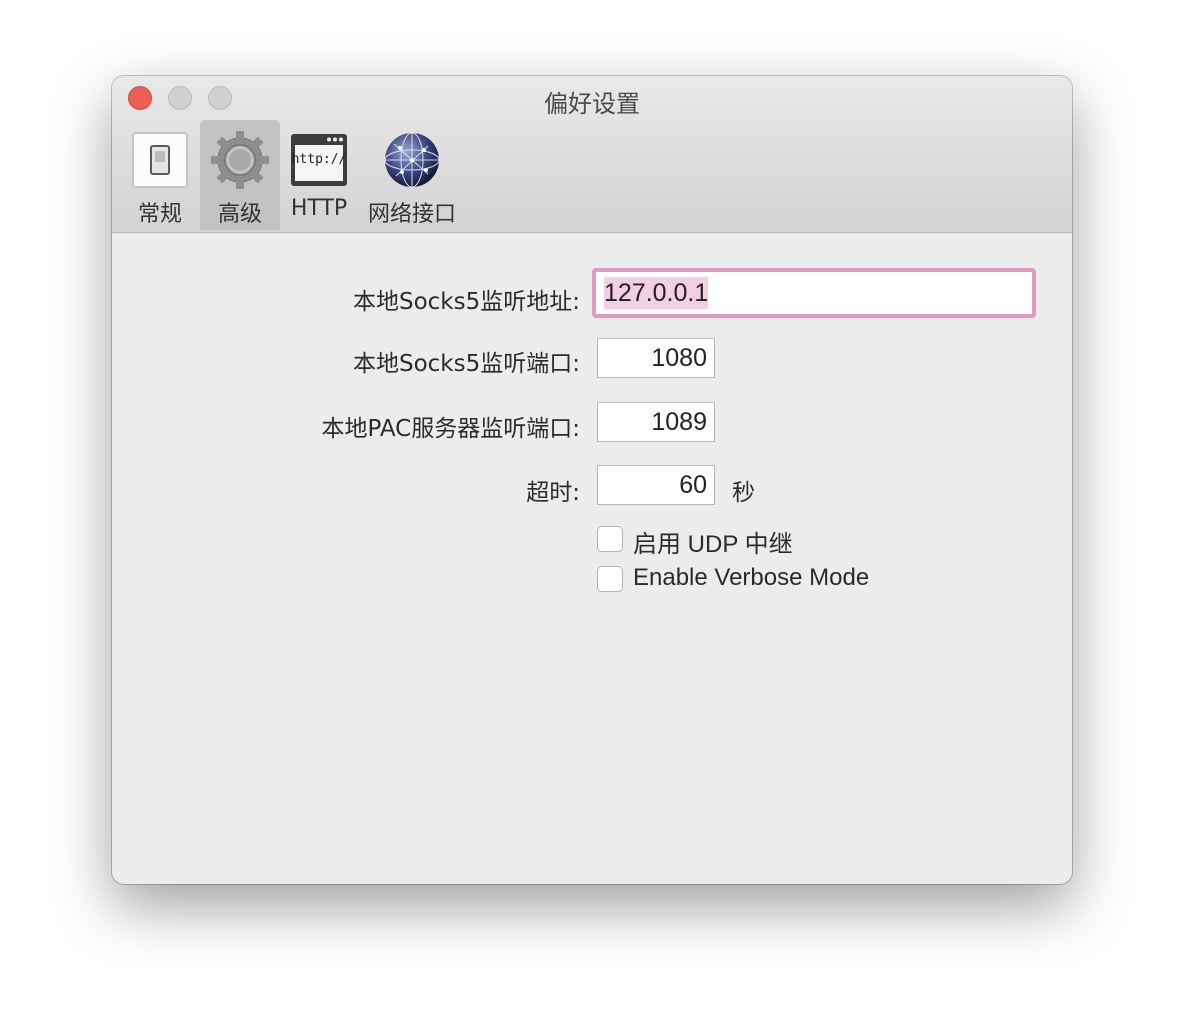 This screenshot has width=1184, height=1032. Describe the element at coordinates (466, 302) in the screenshot. I see `socks5-address-label: 本地Socks5监听地址:` at that location.